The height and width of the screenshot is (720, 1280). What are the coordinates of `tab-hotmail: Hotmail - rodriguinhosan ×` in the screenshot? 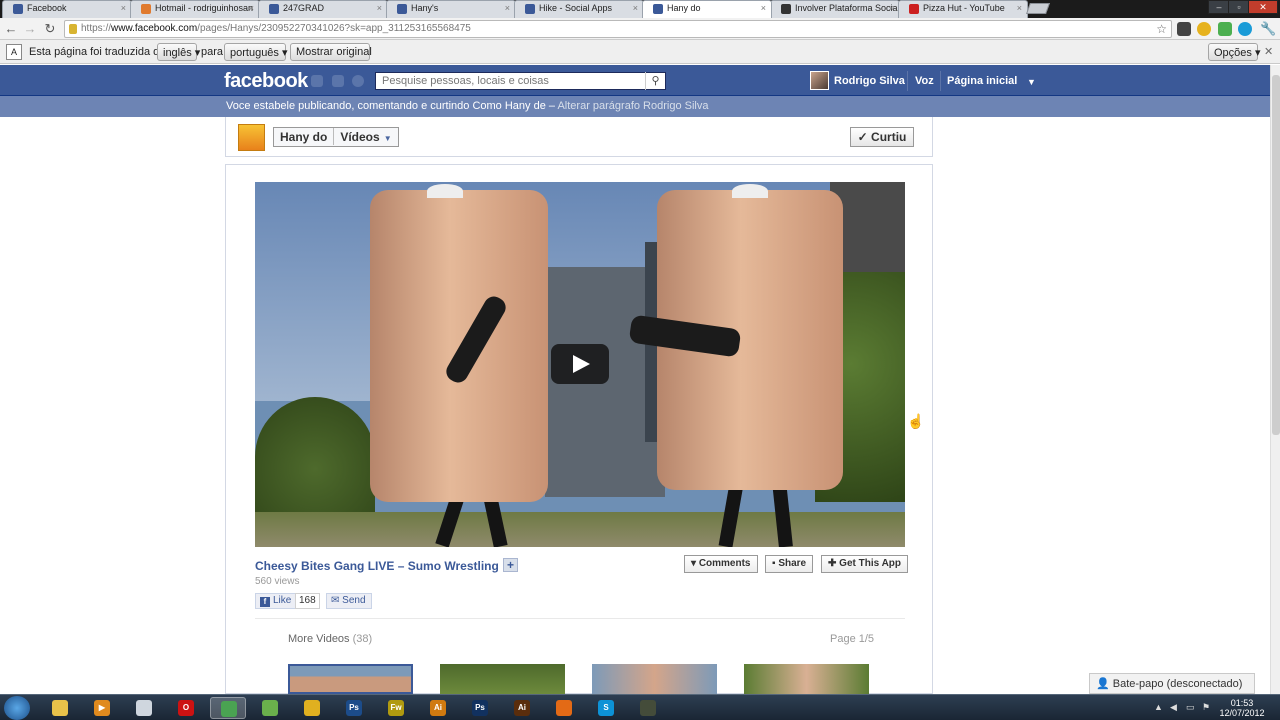 It's located at (195, 9).